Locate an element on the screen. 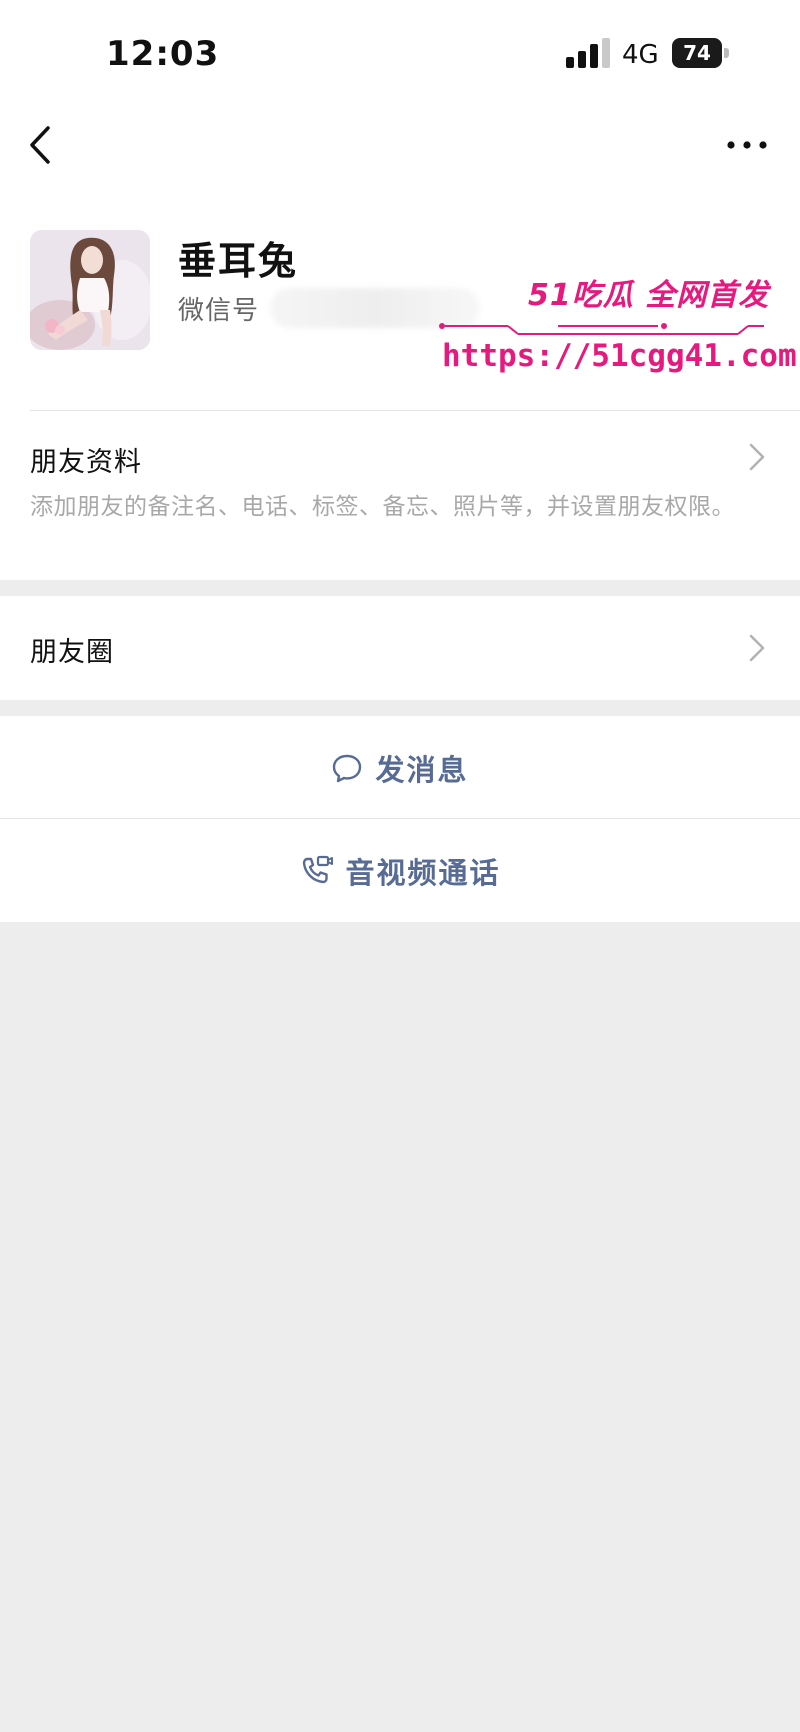 The width and height of the screenshot is (800, 1732). moments-row: 朋友圈 is located at coordinates (400, 648).